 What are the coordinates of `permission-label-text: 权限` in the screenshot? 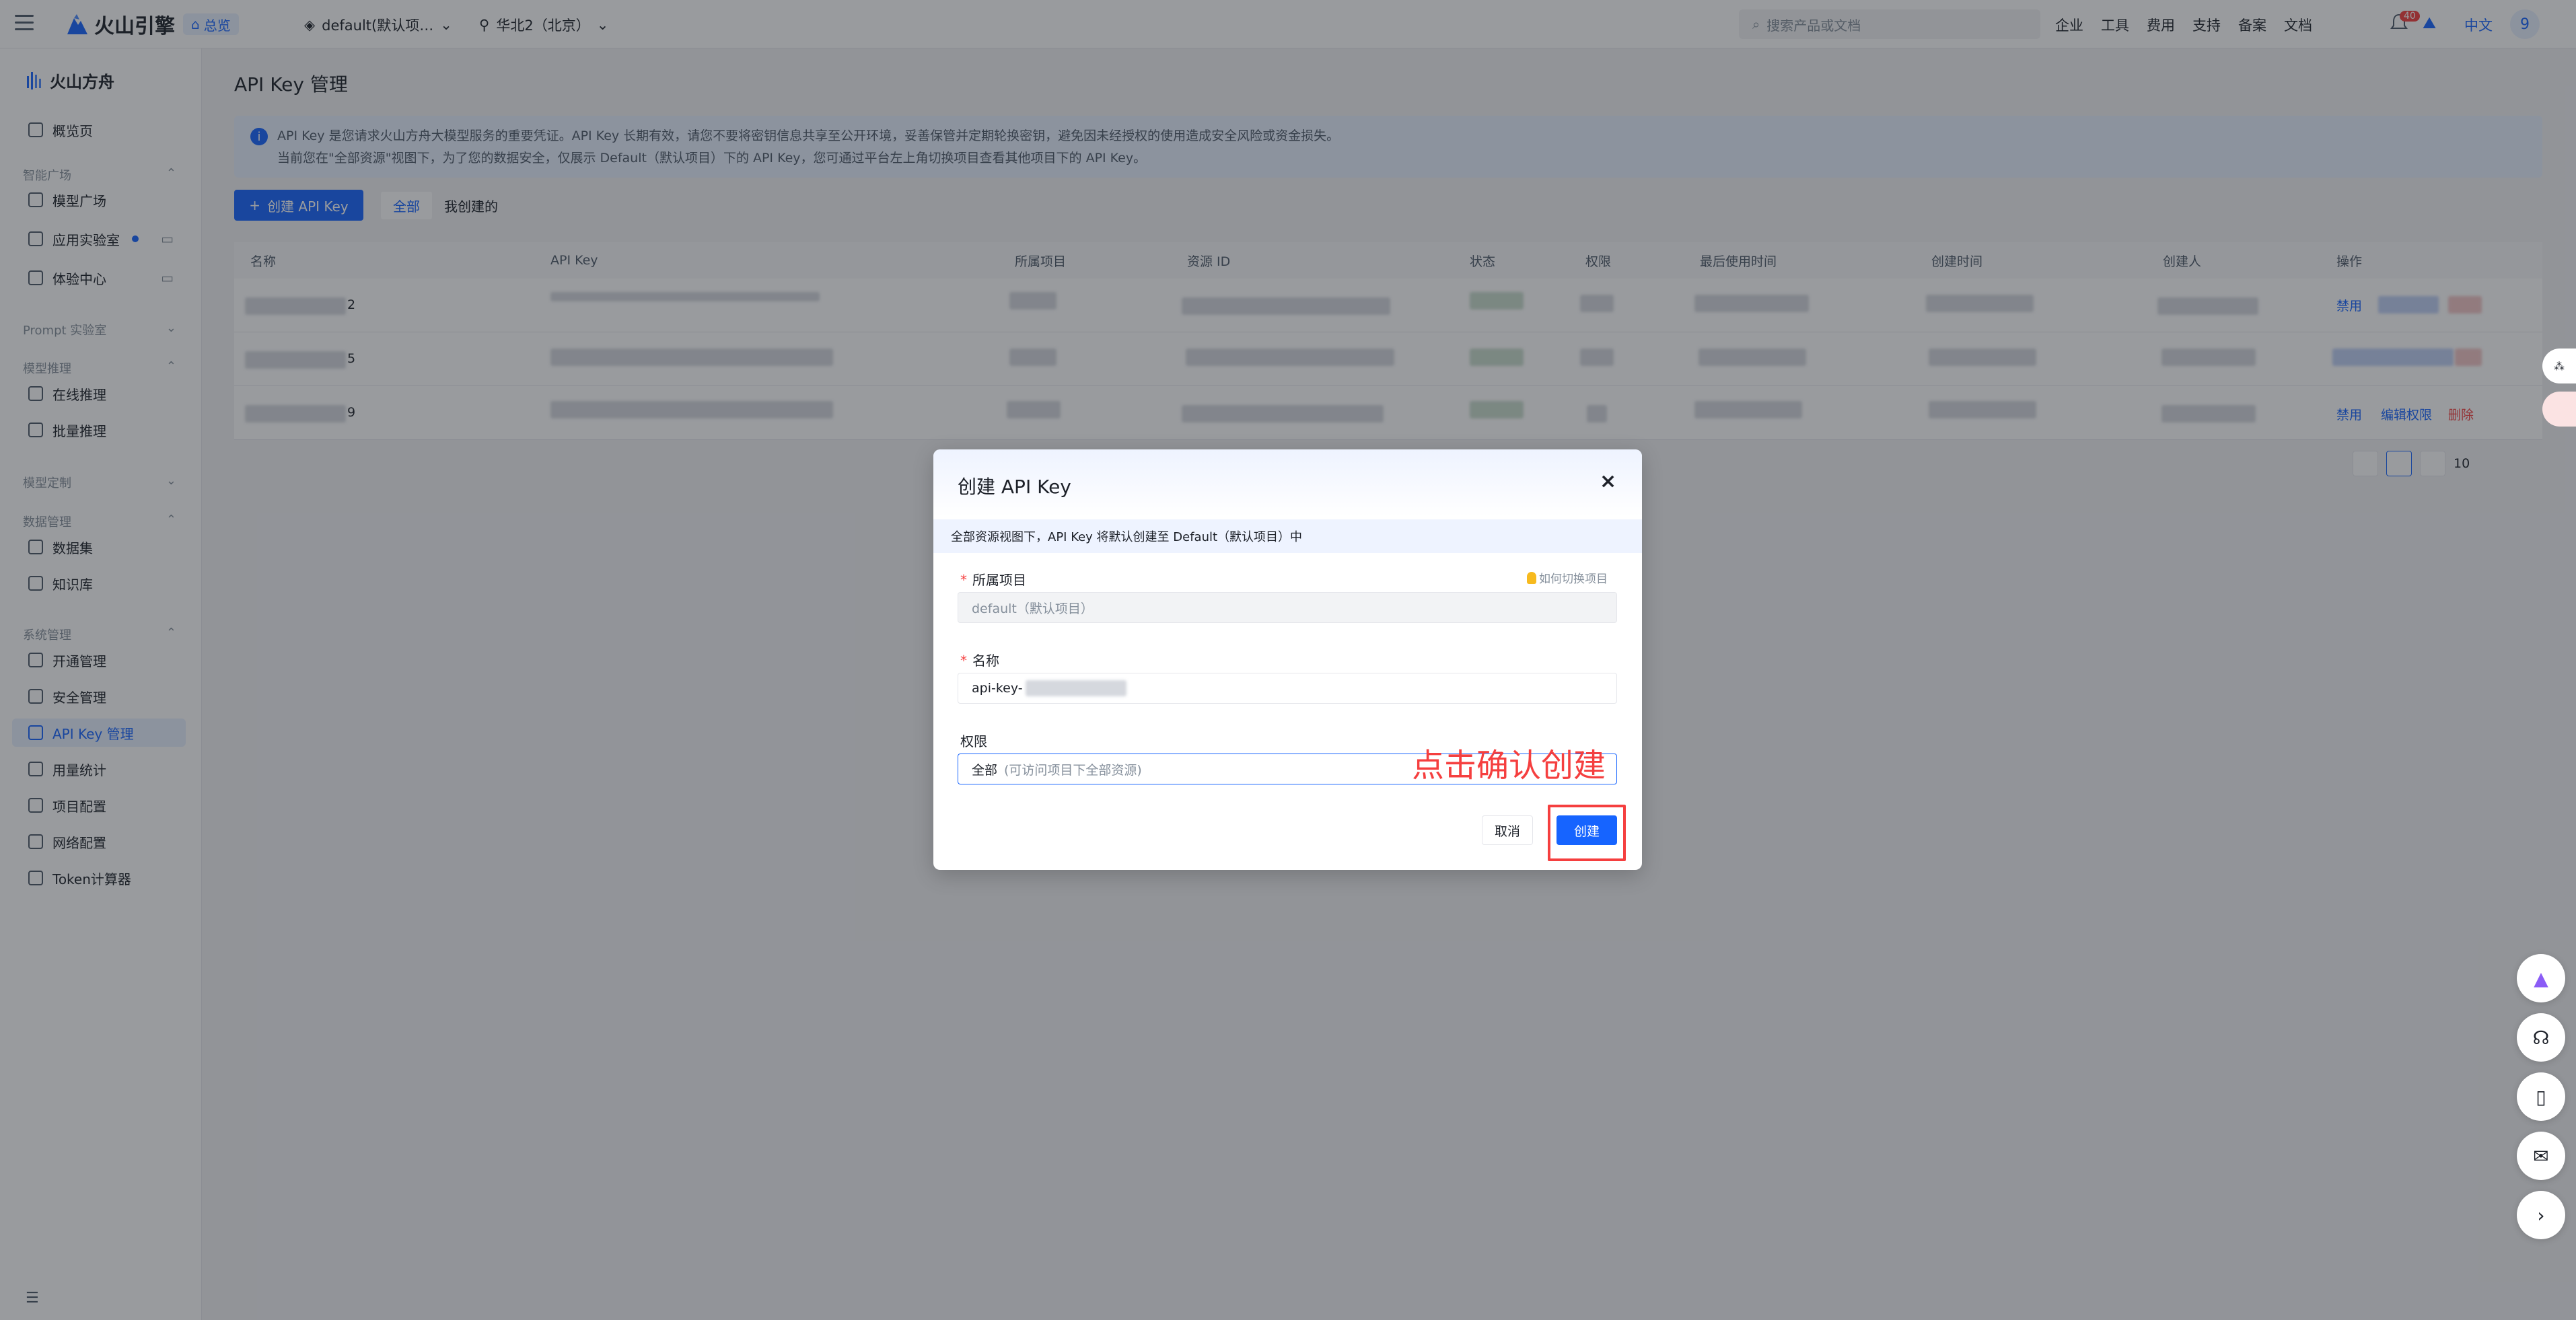 It's located at (973, 741).